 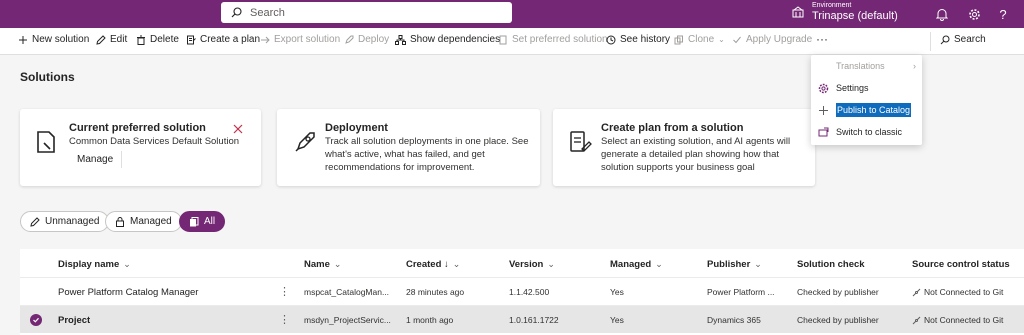 I want to click on set-preferred-solution-button: Set preferred solution, so click(x=553, y=39).